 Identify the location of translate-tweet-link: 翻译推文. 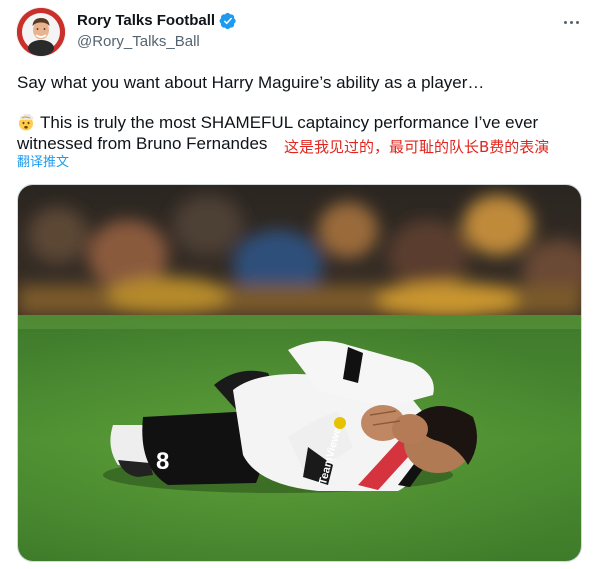
(43, 163).